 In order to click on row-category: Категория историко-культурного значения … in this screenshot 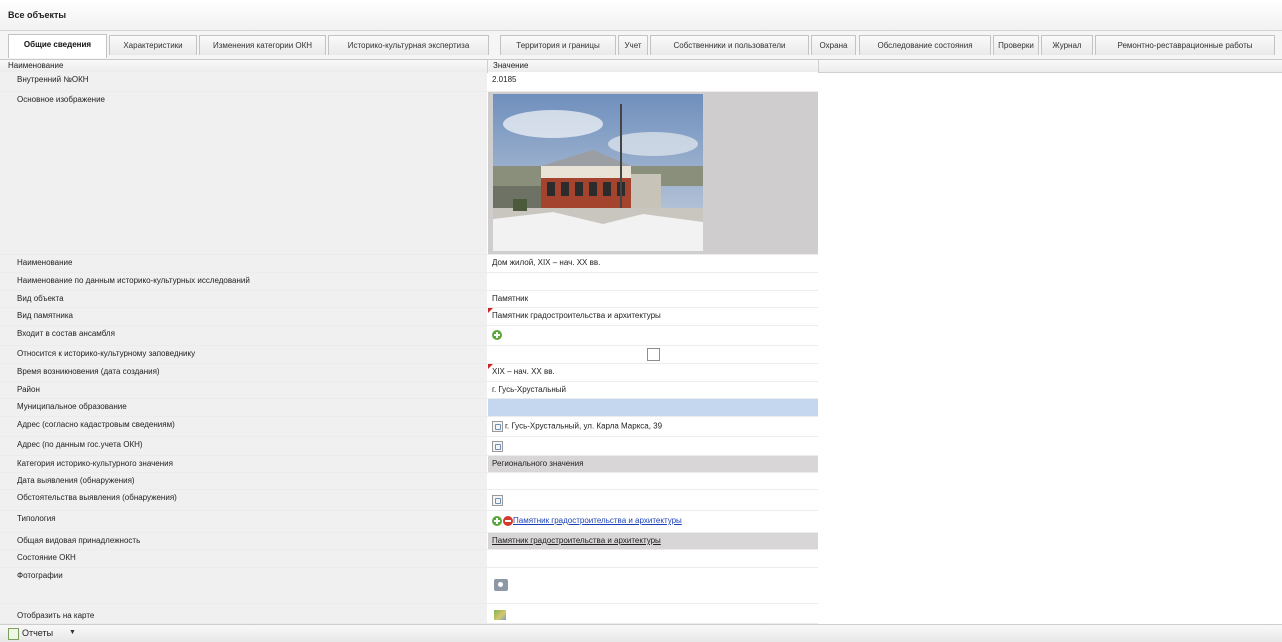, I will do `click(409, 464)`.